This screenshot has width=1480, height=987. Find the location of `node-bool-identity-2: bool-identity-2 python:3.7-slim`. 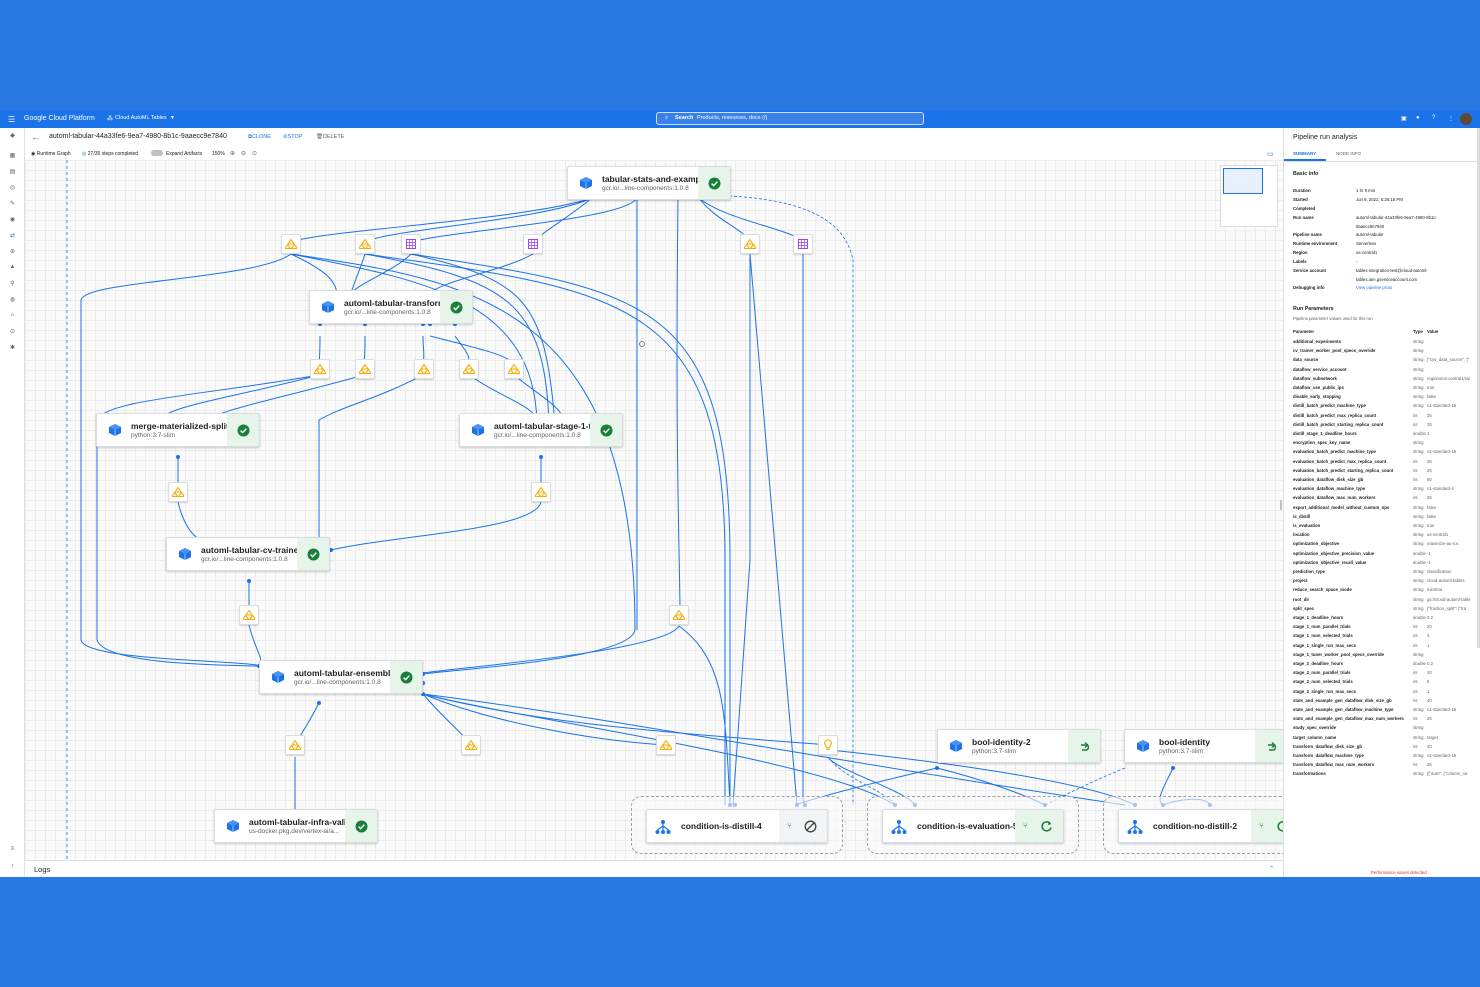

node-bool-identity-2: bool-identity-2 python:3.7-slim is located at coordinates (1019, 746).